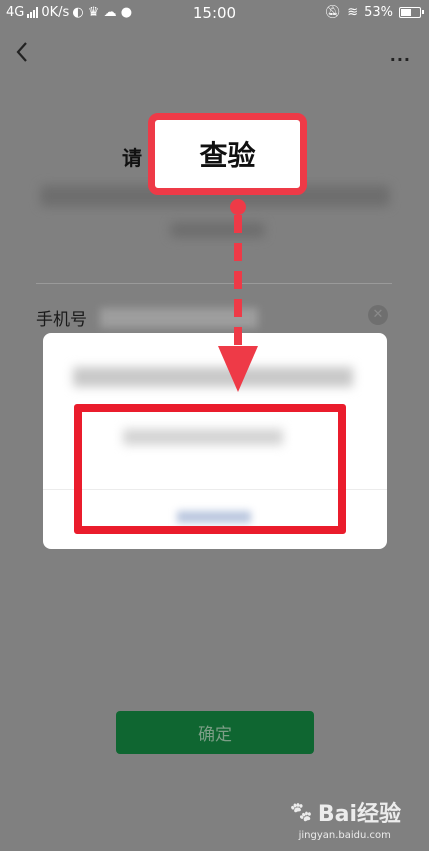 The height and width of the screenshot is (851, 429). I want to click on paw-icon: 🐾︎, so click(301, 812).